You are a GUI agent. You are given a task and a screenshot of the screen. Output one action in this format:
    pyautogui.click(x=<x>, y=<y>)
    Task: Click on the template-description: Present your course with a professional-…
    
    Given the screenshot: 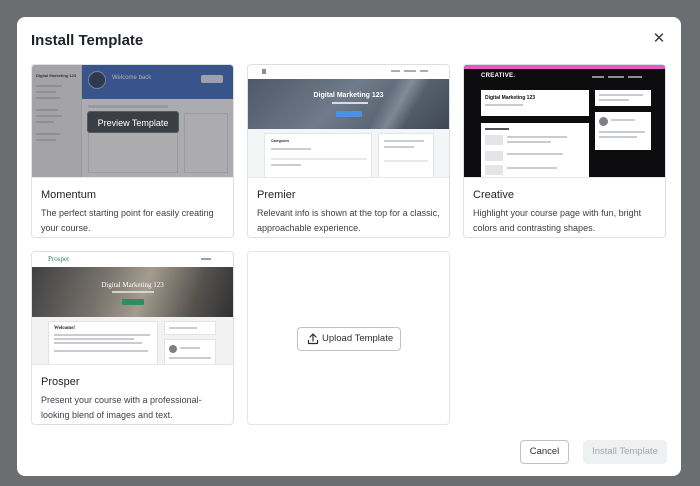 What is the action you would take?
    pyautogui.click(x=121, y=407)
    